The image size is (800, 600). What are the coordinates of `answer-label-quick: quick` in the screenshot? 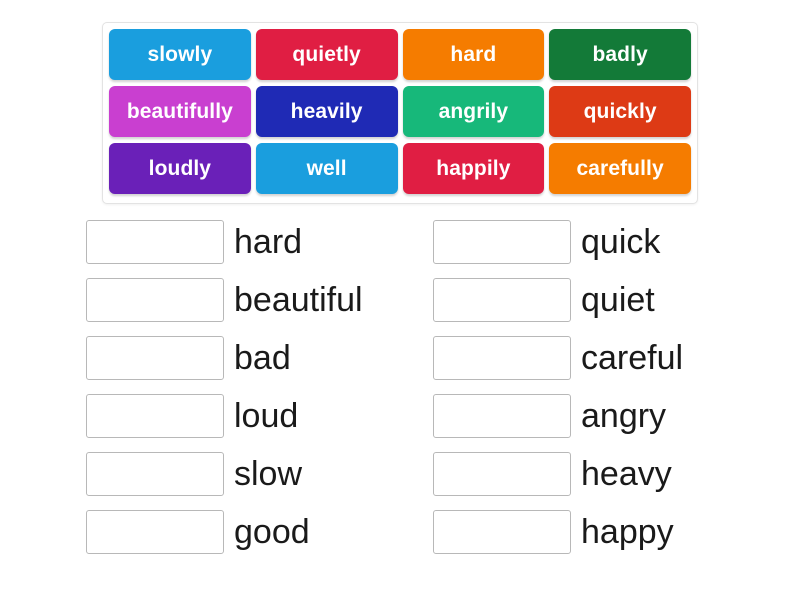 It's located at (621, 242).